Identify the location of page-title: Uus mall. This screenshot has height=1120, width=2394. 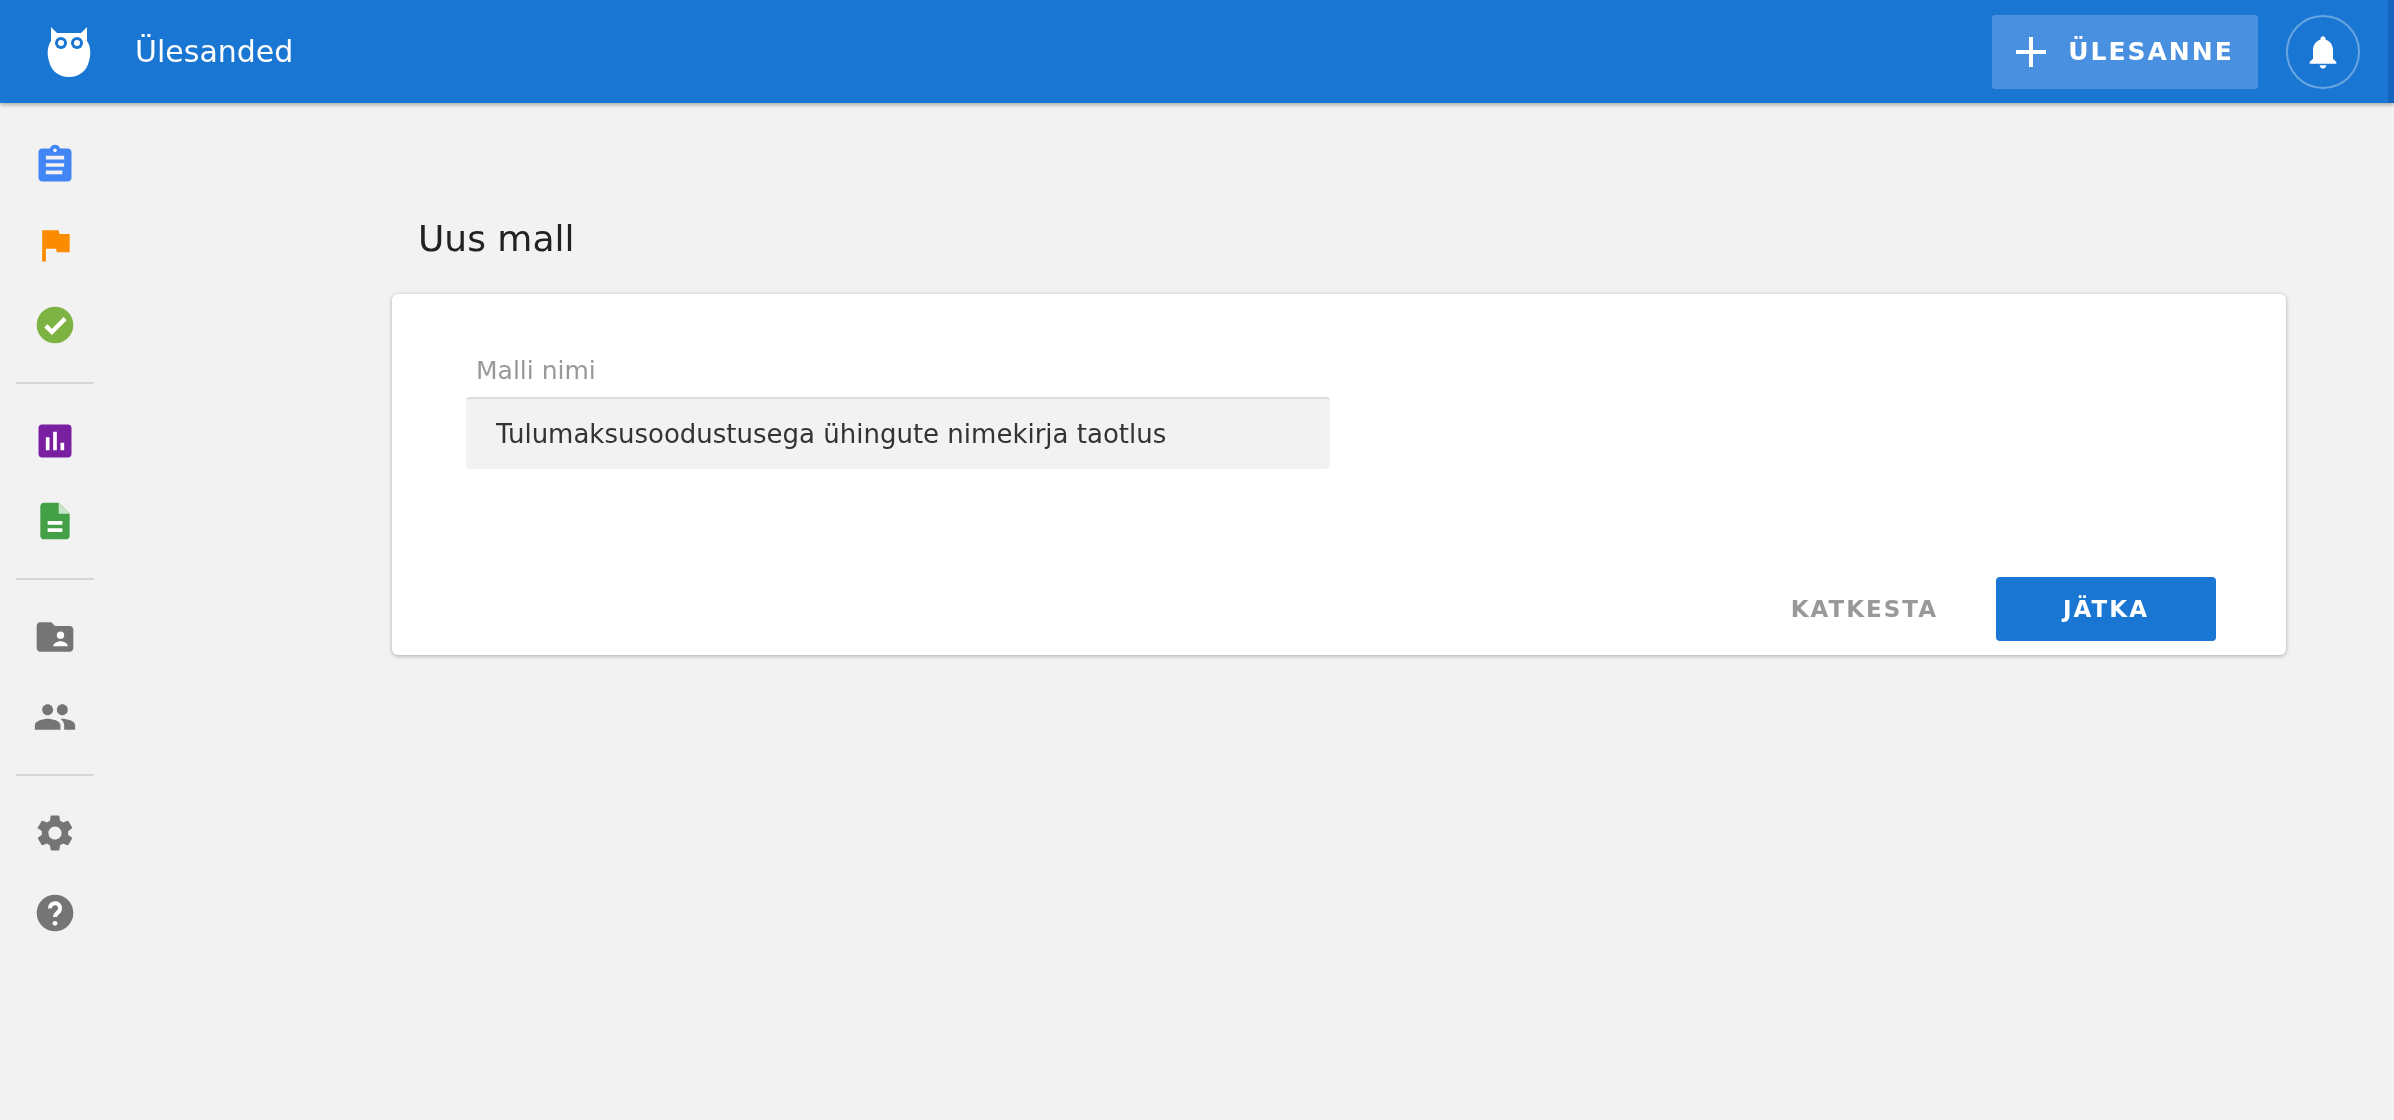
(497, 239).